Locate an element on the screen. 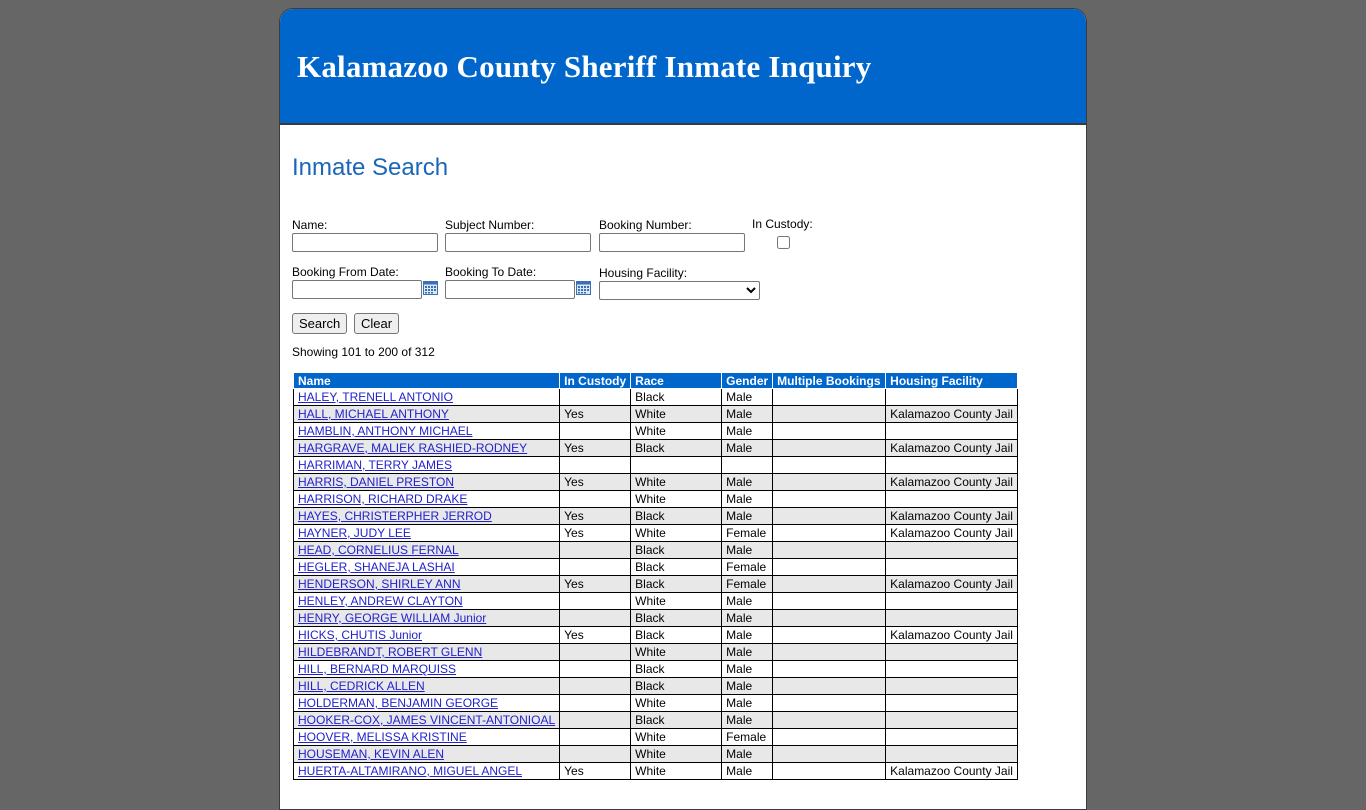 This screenshot has width=1366, height=810. inmate-name-link: HOOVER, MELISSA KRISTINE is located at coordinates (382, 737).